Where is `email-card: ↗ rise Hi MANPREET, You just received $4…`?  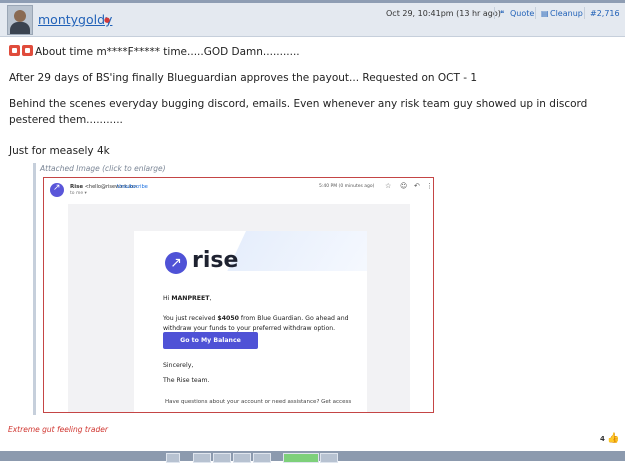 email-card: ↗ rise Hi MANPREET, You just received $4… is located at coordinates (250, 321).